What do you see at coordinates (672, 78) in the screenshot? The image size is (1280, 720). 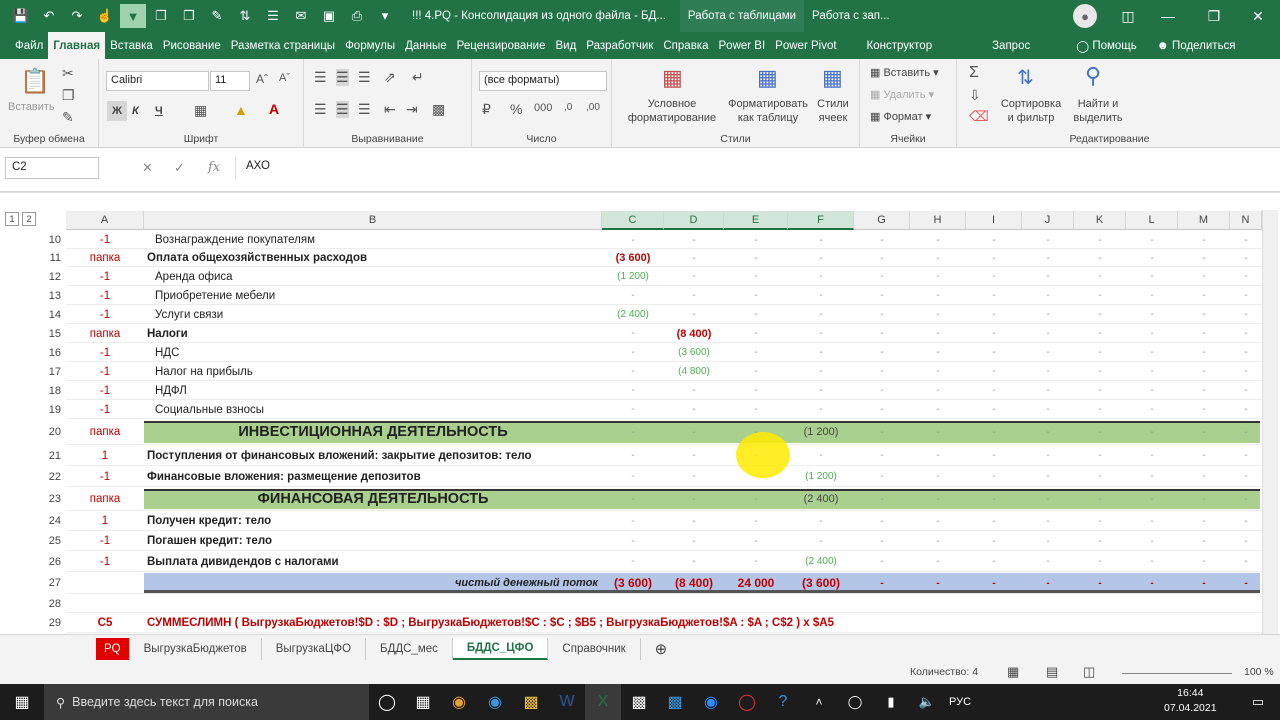 I see `conditional-format-icon: ▦` at bounding box center [672, 78].